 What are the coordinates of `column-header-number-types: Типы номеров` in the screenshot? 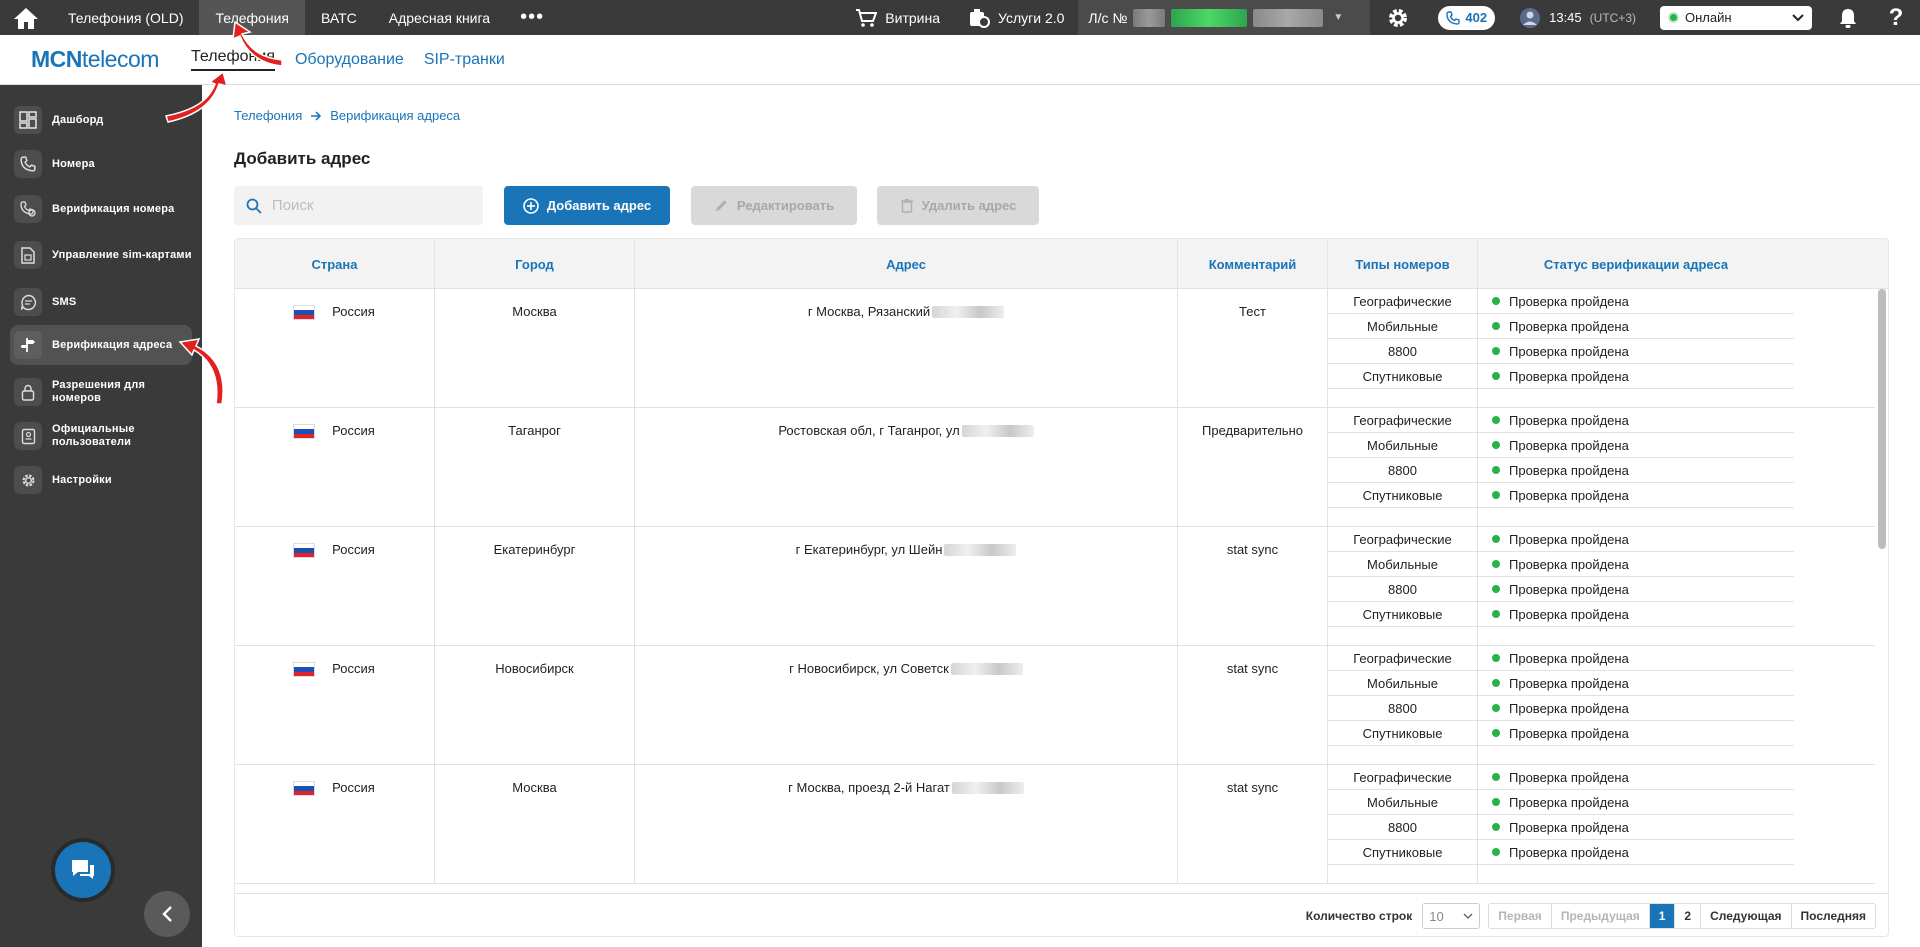 It's located at (1403, 264).